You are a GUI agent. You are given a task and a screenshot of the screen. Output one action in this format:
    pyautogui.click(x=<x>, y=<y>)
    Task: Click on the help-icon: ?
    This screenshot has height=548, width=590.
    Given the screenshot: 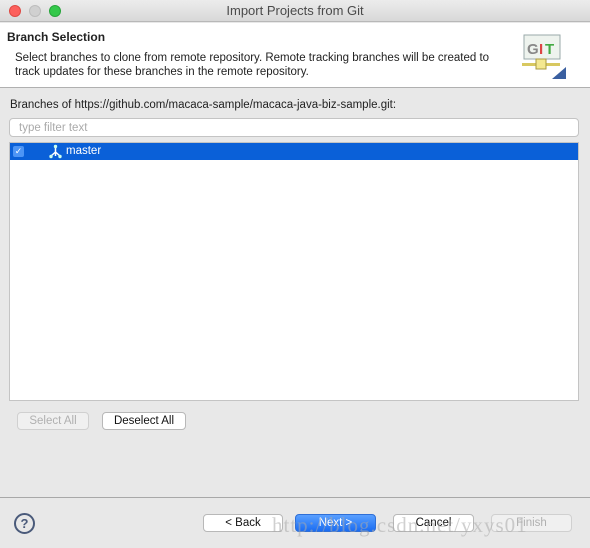 What is the action you would take?
    pyautogui.click(x=24, y=523)
    